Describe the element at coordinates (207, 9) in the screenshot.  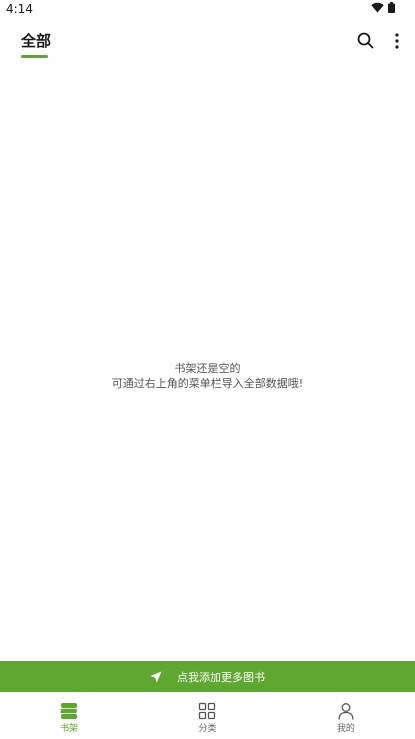
I see `status-bar: 4:14` at that location.